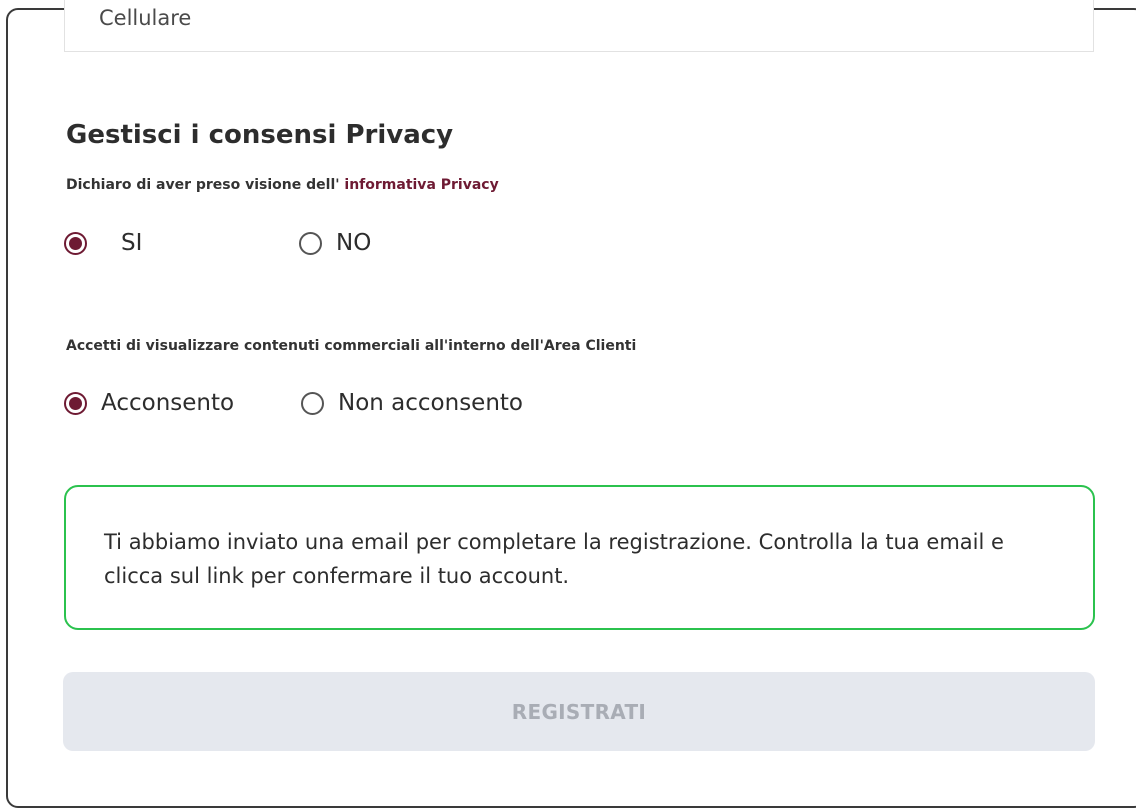  What do you see at coordinates (354, 243) in the screenshot?
I see `privacy-radio-no-label: NO` at bounding box center [354, 243].